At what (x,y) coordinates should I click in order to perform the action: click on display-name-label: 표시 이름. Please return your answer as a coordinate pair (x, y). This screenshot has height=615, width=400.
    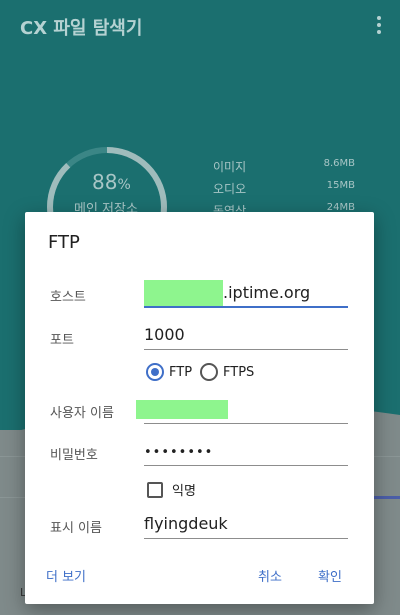
    Looking at the image, I should click on (76, 528).